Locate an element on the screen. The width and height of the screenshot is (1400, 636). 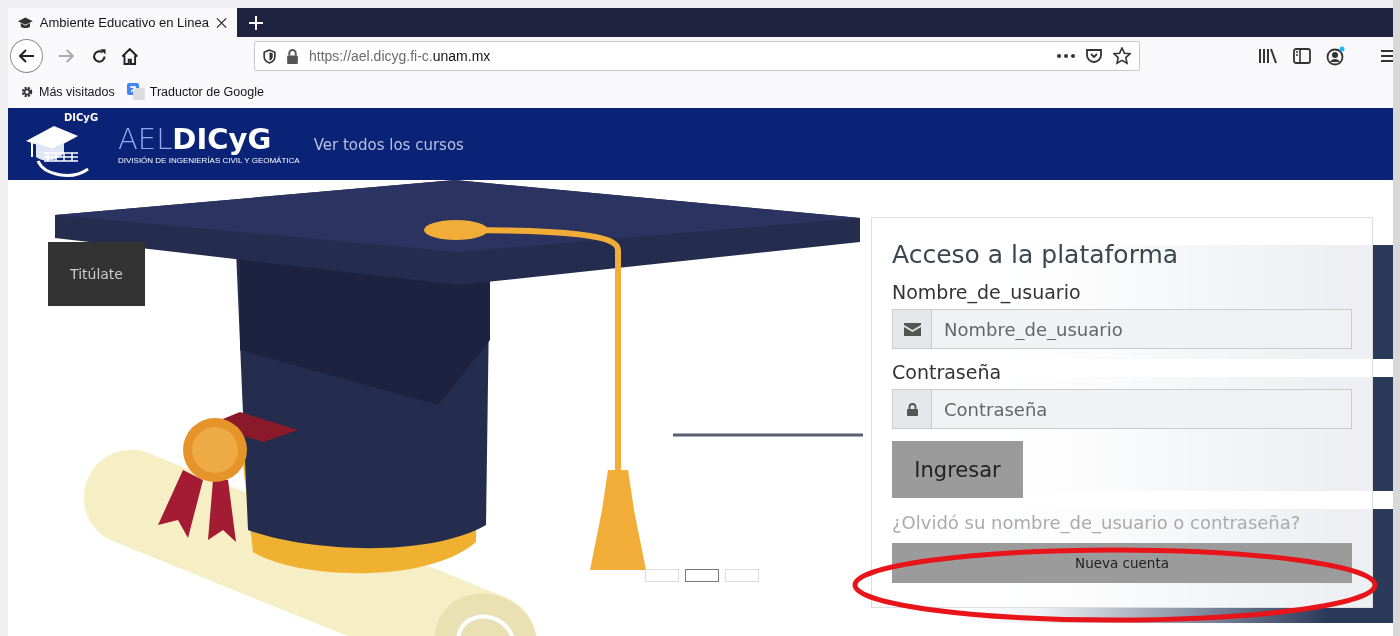
slide-indicator is located at coordinates (702, 575).